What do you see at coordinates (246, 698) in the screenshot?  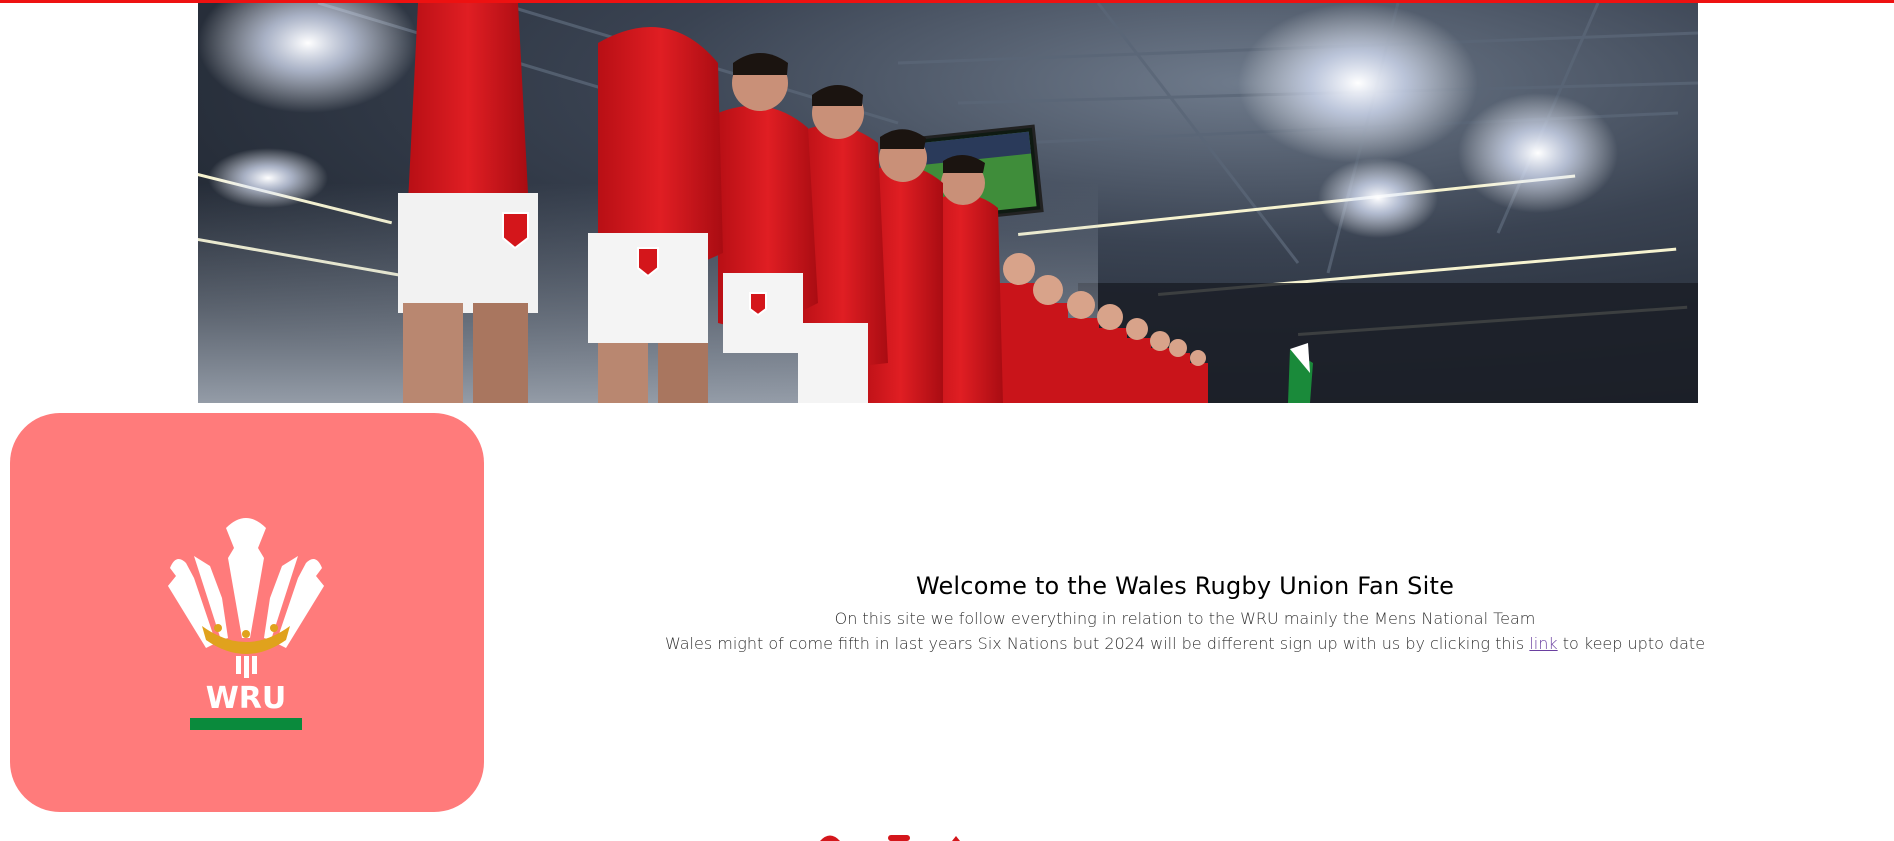 I see `wru-wordmark: WRU` at bounding box center [246, 698].